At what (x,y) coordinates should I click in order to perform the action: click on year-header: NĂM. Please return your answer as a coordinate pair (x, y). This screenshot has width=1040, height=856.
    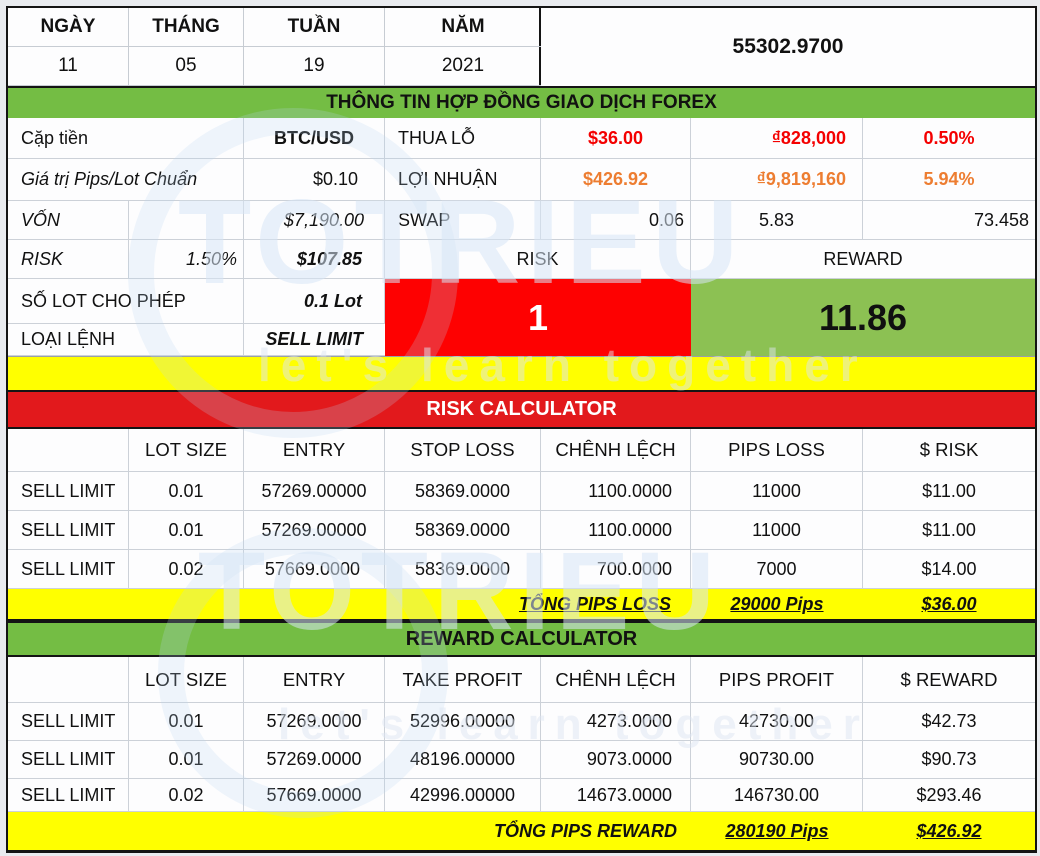
    Looking at the image, I should click on (463, 27).